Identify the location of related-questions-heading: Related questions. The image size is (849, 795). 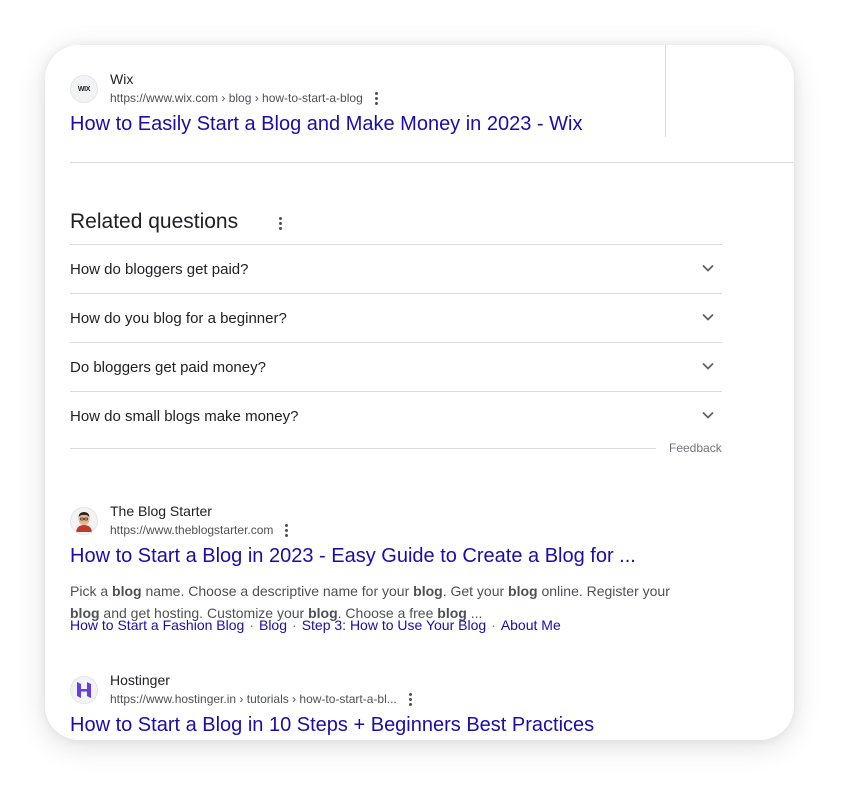
(154, 221).